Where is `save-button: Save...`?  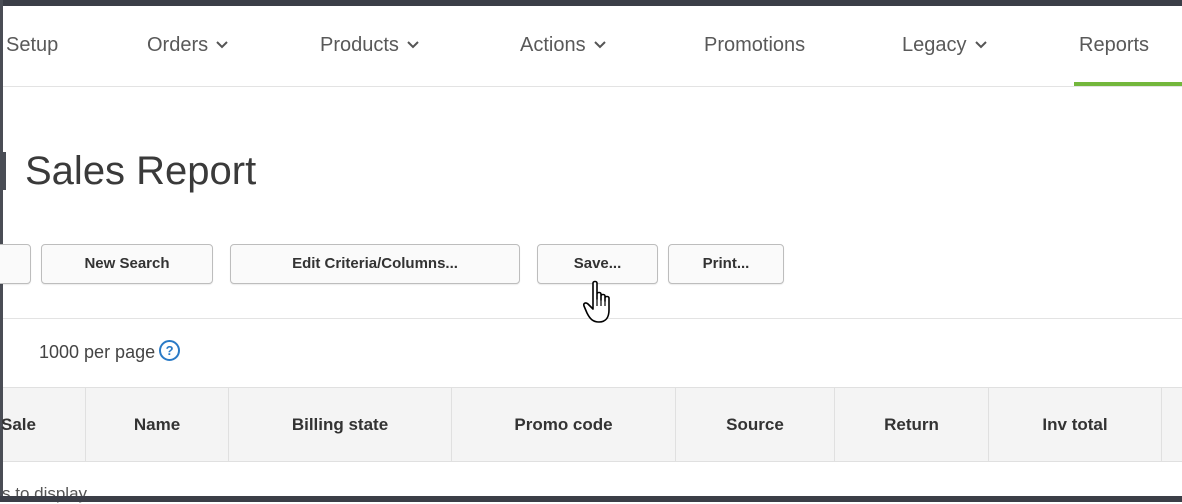
save-button: Save... is located at coordinates (597, 264).